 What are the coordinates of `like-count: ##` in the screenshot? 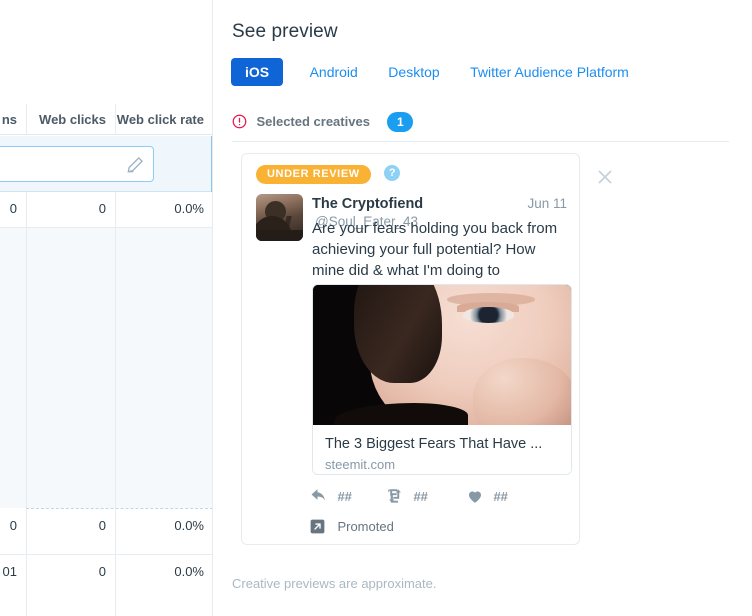 It's located at (500, 496).